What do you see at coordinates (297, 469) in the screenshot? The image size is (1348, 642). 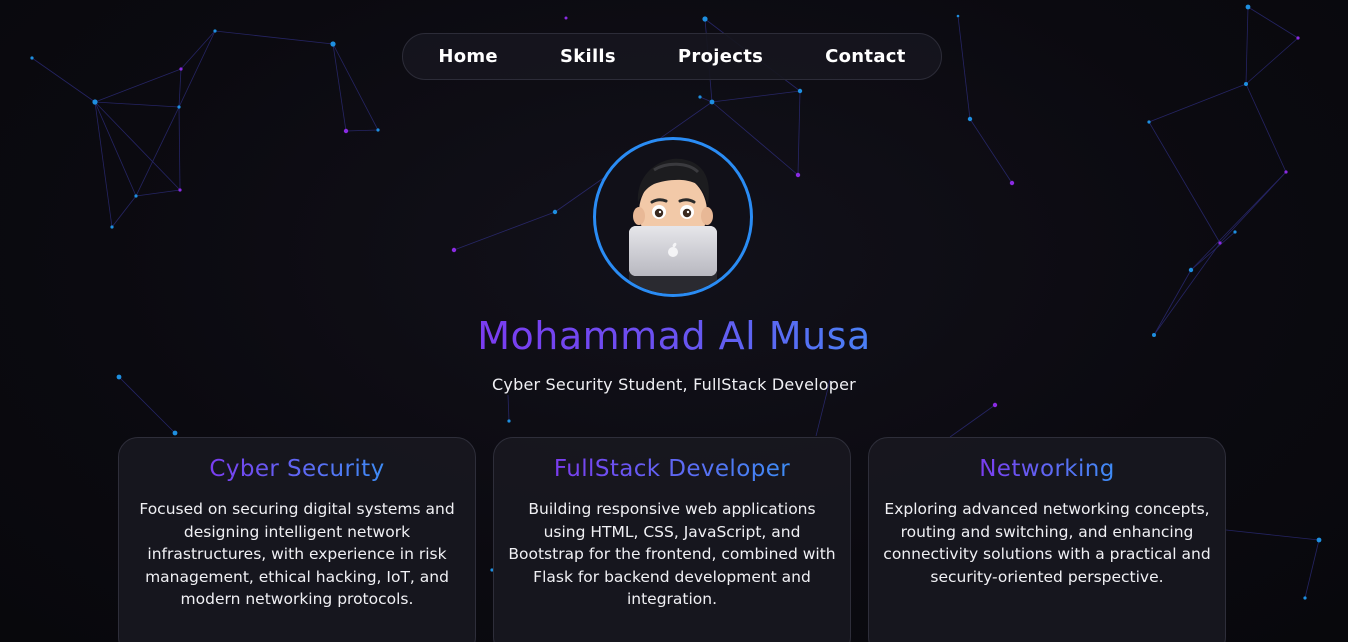 I see `card-title: Cyber Security` at bounding box center [297, 469].